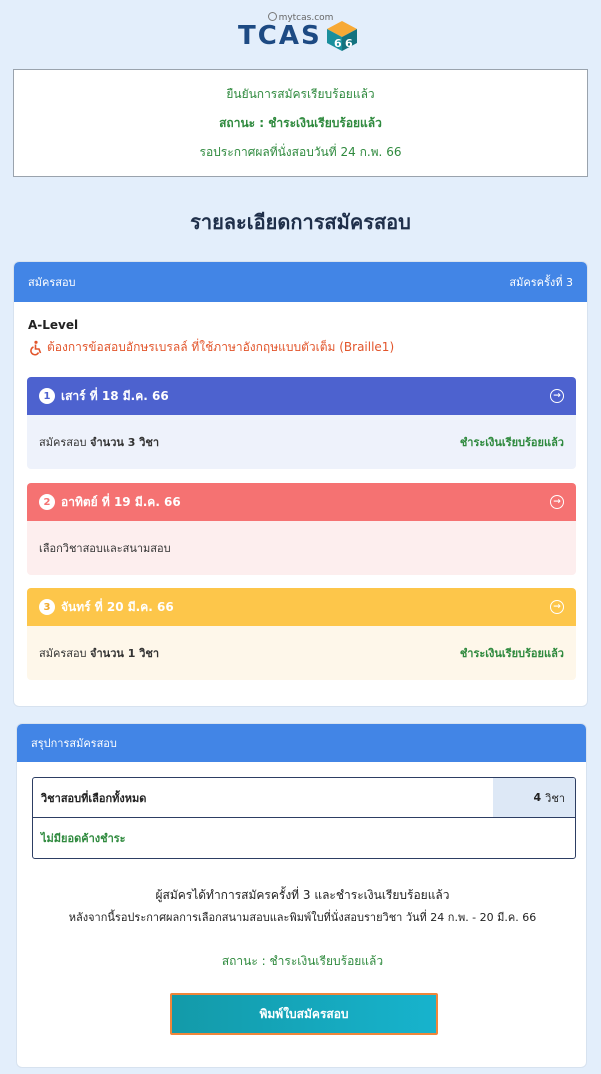 The image size is (601, 1074). Describe the element at coordinates (47, 607) in the screenshot. I see `day-number-badge: 3` at that location.